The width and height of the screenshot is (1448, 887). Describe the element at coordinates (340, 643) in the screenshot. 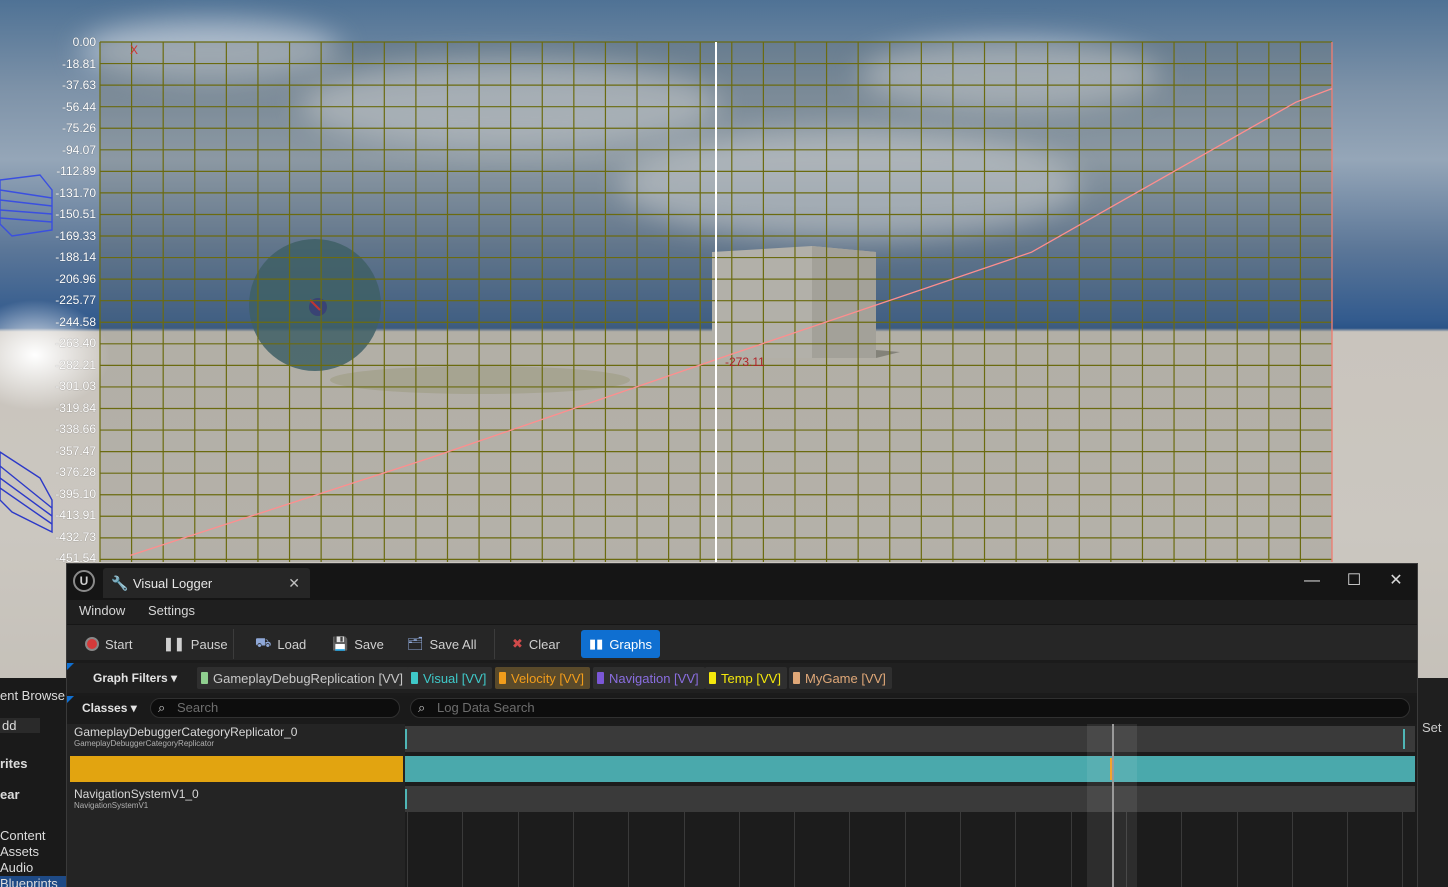

I see `save-icon: 💾` at that location.